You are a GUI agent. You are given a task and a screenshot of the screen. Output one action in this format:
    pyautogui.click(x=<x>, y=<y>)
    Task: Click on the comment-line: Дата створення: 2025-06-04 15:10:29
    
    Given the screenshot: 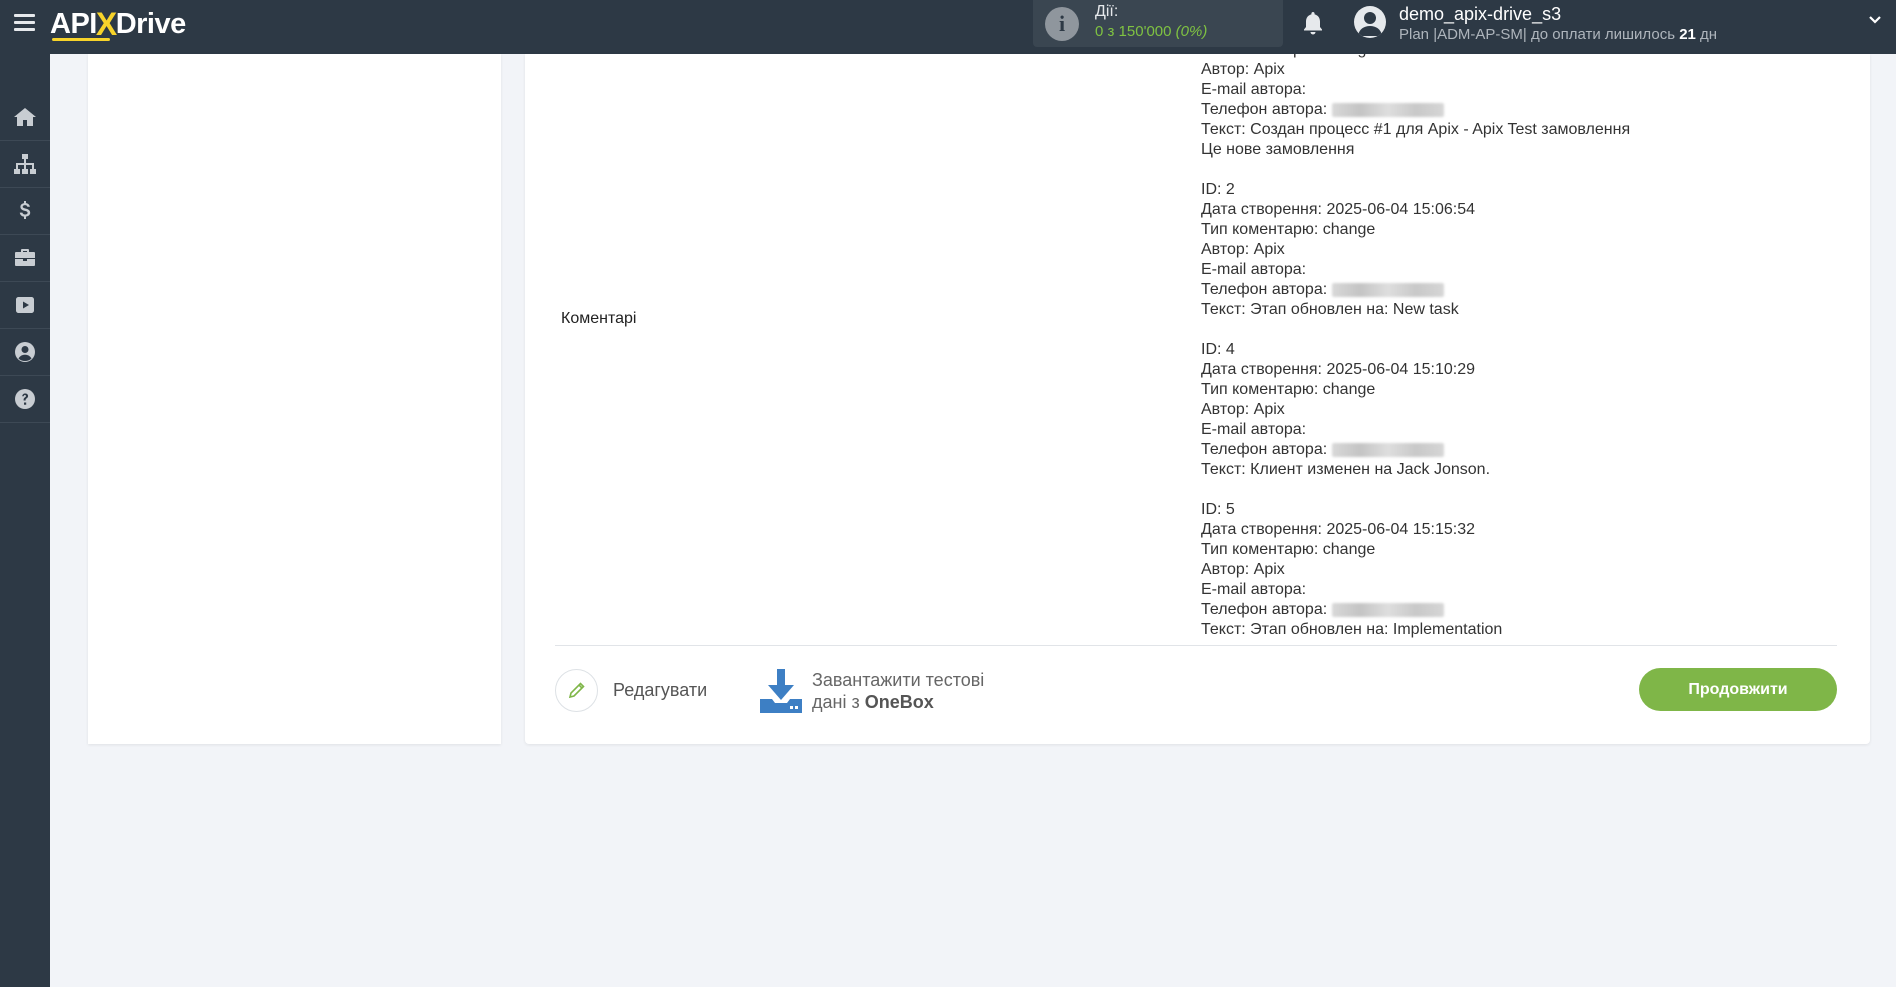 What is the action you would take?
    pyautogui.click(x=1338, y=369)
    